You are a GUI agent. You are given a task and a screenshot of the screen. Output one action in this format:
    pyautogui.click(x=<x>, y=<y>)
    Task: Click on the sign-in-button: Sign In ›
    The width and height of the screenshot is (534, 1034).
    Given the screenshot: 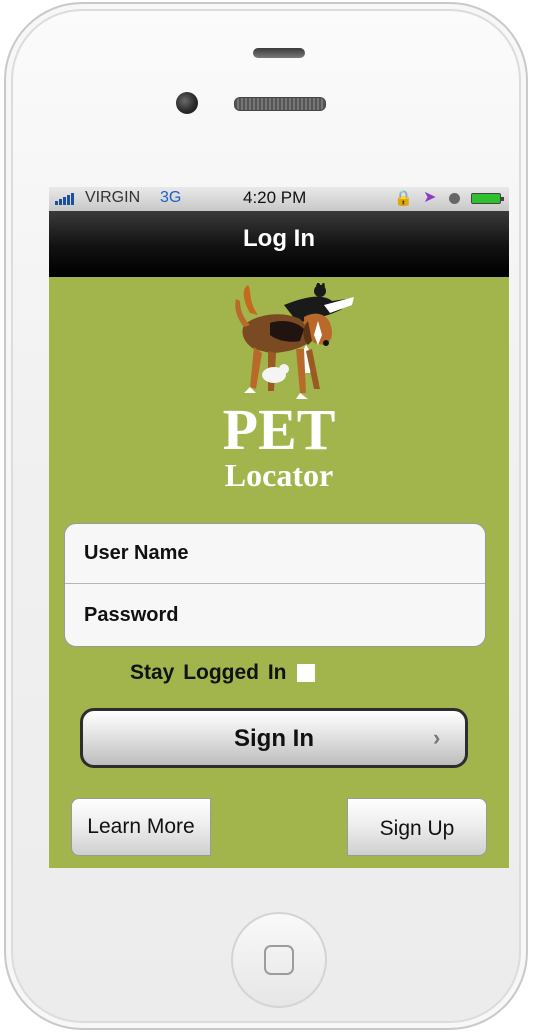 What is the action you would take?
    pyautogui.click(x=274, y=738)
    